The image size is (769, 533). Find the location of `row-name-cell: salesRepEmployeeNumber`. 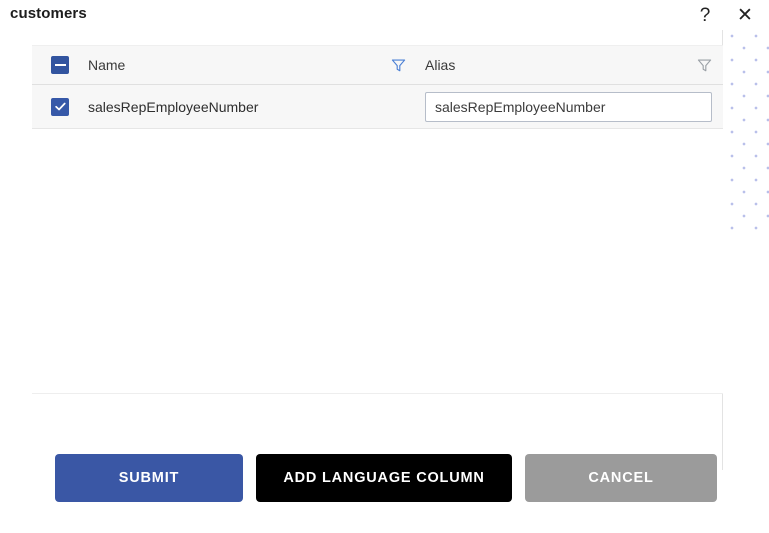

row-name-cell: salesRepEmployeeNumber is located at coordinates (251, 107).